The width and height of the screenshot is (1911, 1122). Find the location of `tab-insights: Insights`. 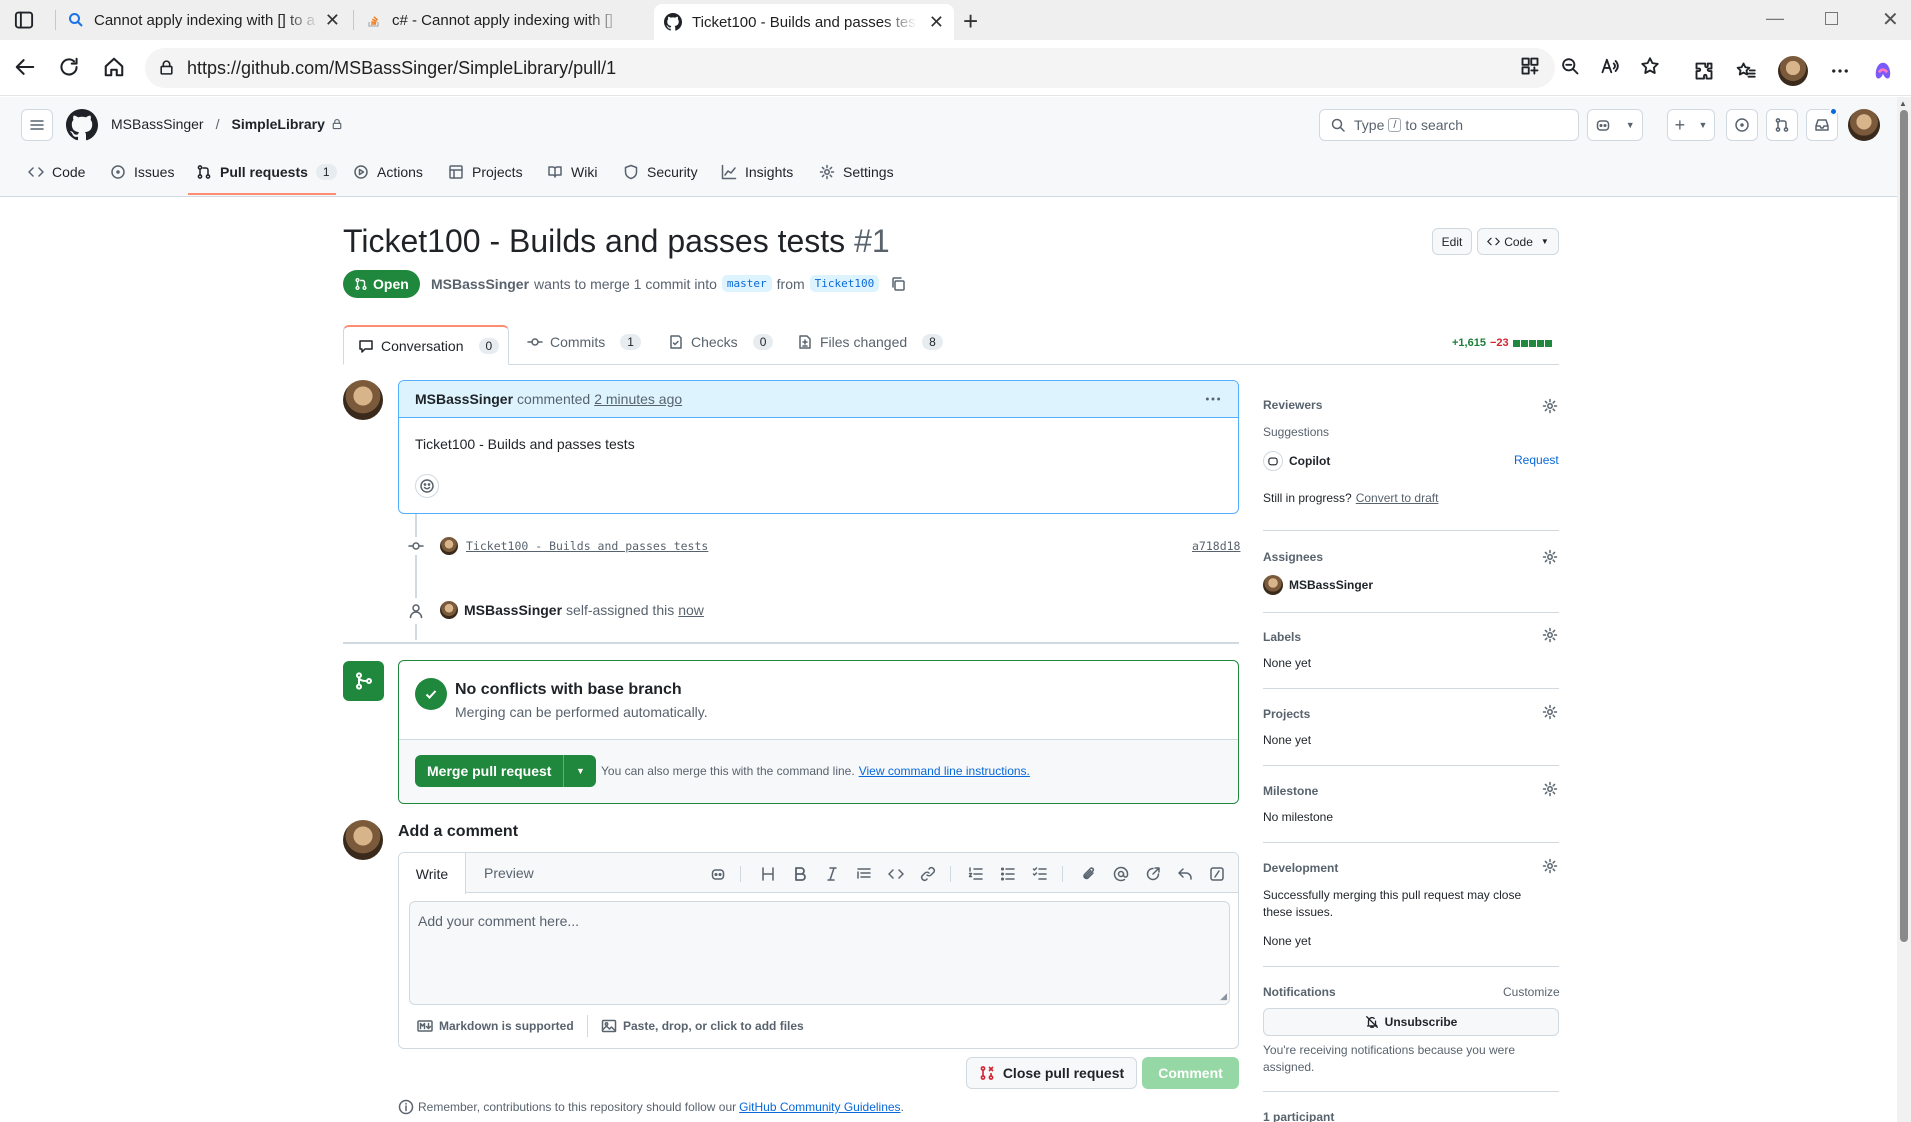

tab-insights: Insights is located at coordinates (757, 172).